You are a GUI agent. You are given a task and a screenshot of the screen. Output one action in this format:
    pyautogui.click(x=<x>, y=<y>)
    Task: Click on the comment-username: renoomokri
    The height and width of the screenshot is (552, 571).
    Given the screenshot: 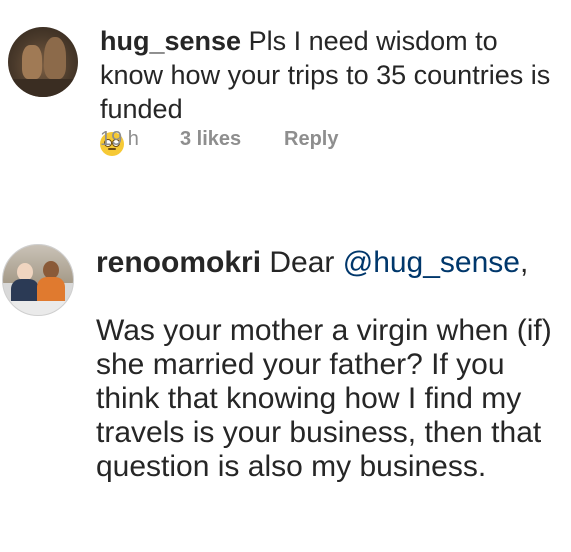 What is the action you would take?
    pyautogui.click(x=178, y=262)
    